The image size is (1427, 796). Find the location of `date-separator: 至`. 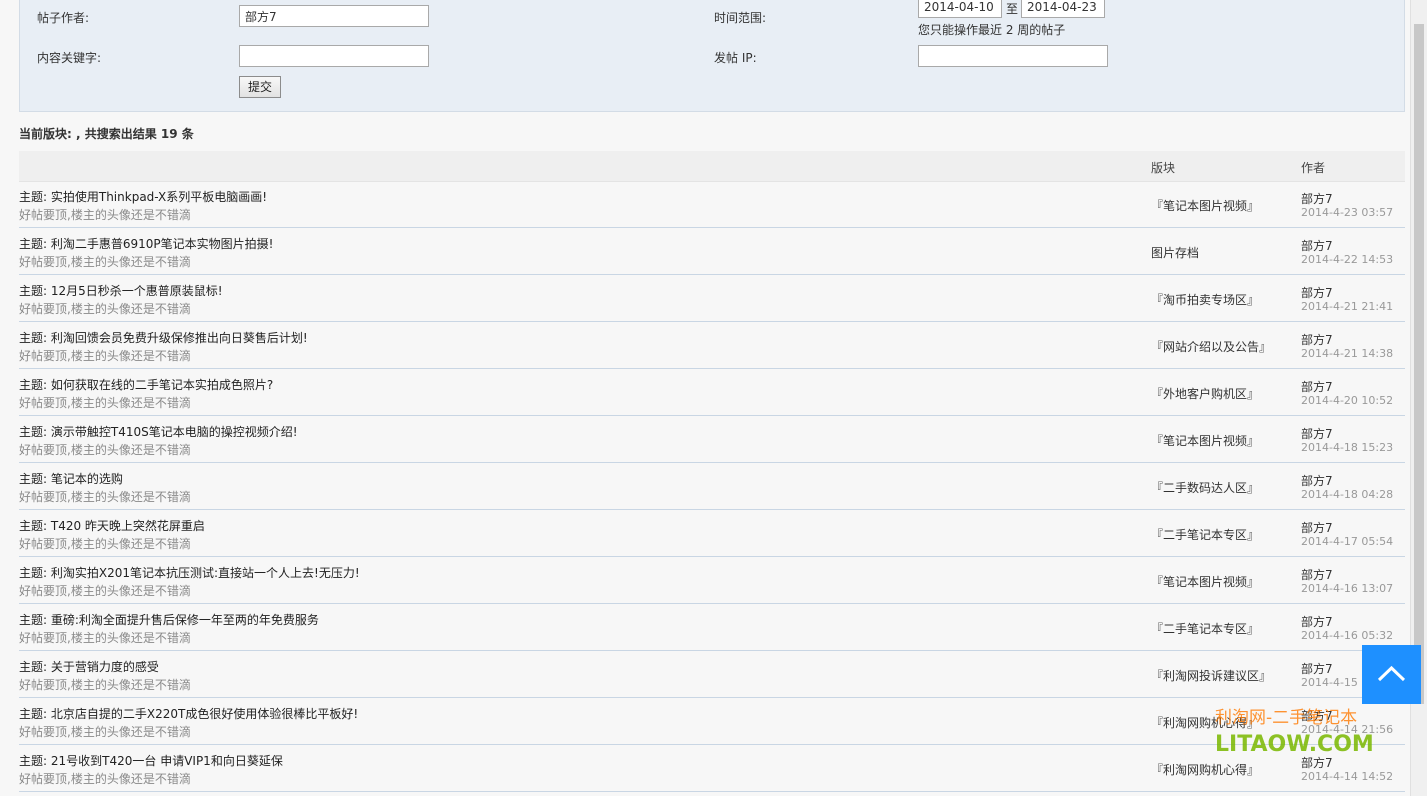

date-separator: 至 is located at coordinates (1012, 9).